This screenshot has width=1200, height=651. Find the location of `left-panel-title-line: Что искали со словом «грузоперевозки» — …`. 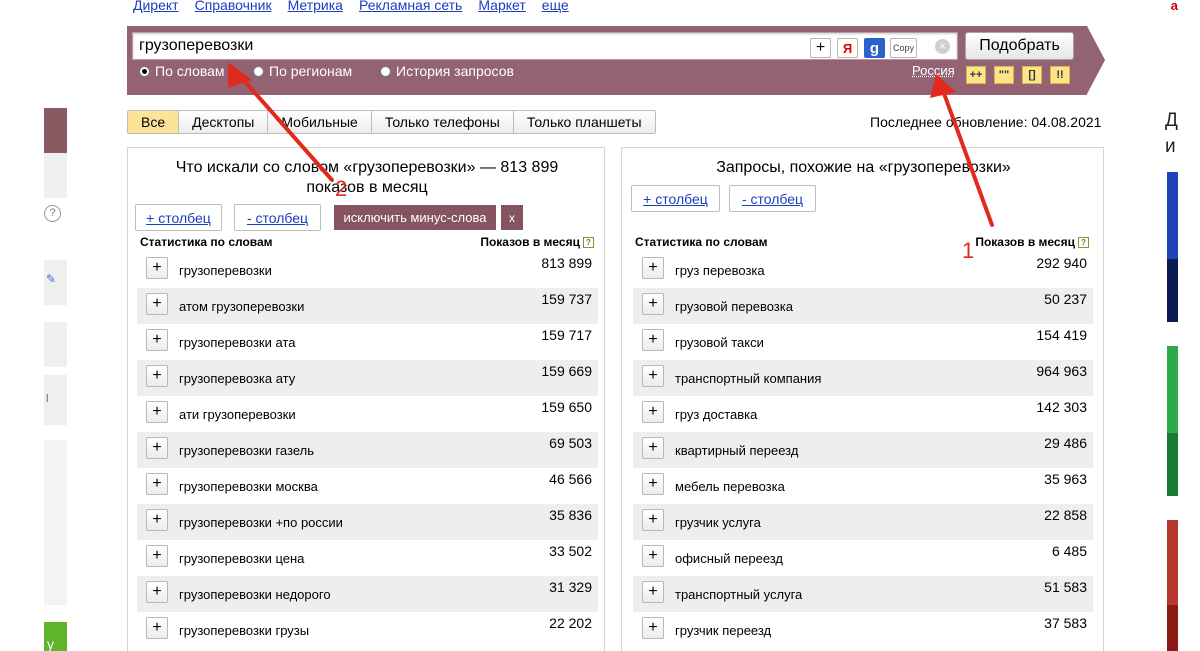

left-panel-title-line: Что искали со словом «грузоперевозки» — … is located at coordinates (367, 167).